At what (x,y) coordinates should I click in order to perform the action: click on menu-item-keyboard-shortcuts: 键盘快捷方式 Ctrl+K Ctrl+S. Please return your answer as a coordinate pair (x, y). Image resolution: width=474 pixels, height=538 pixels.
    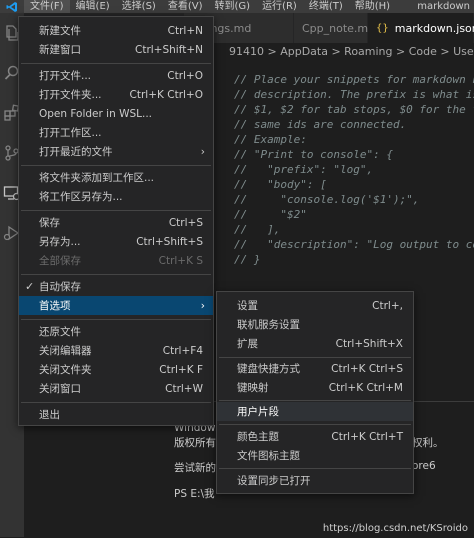
    Looking at the image, I should click on (315, 368).